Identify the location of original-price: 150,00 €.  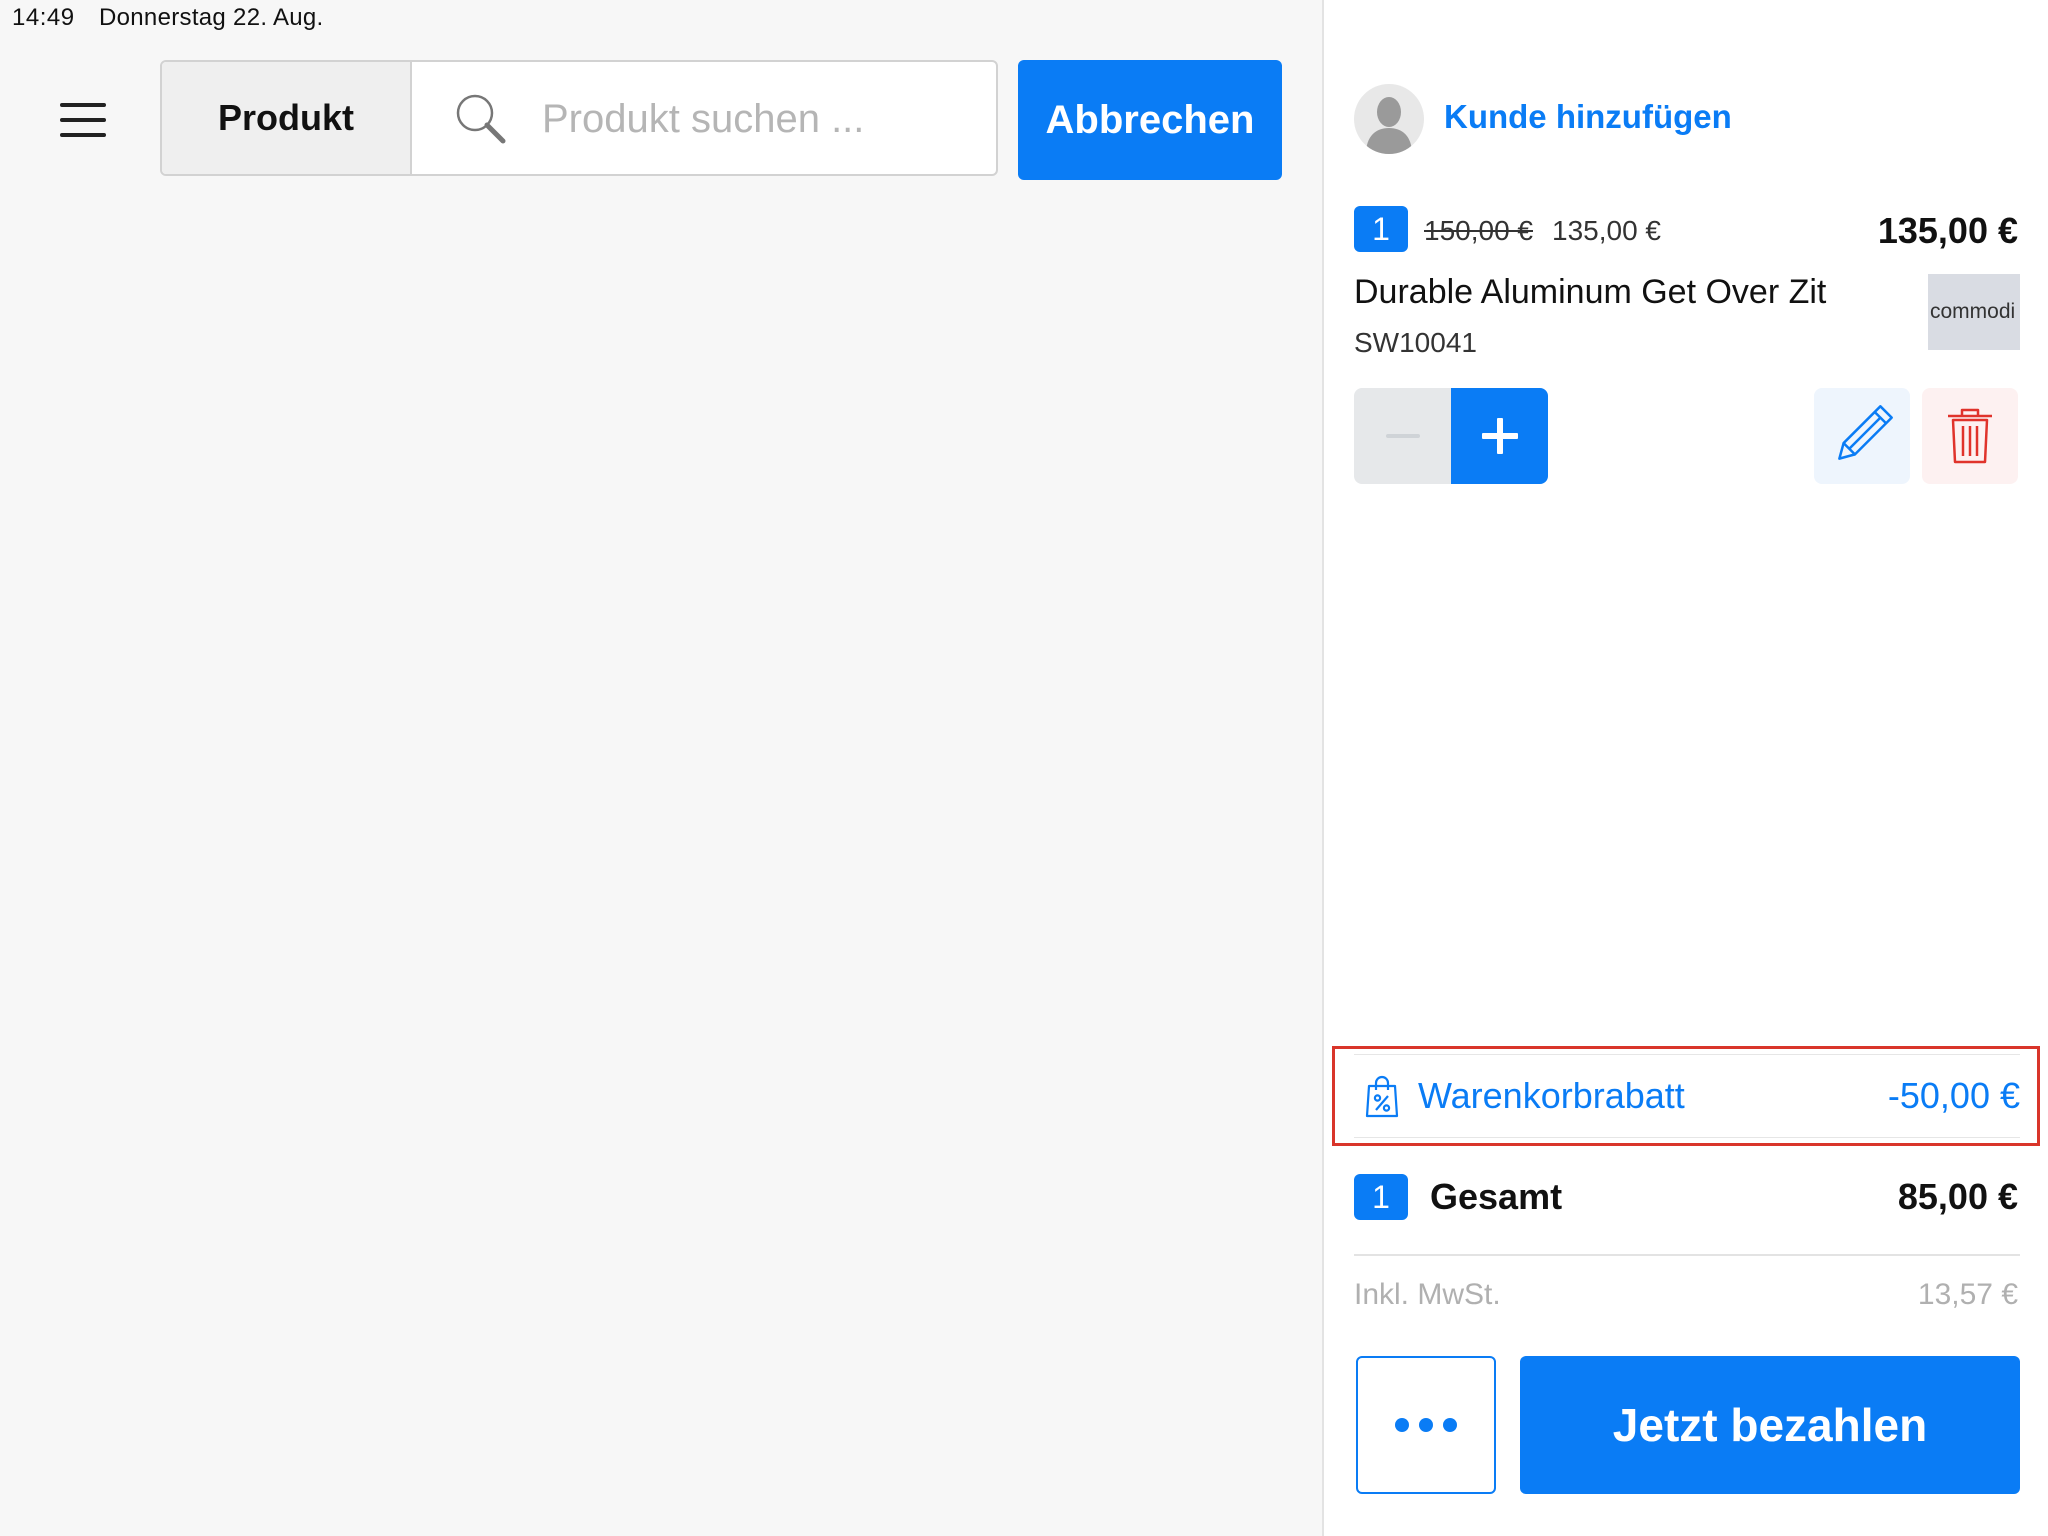
(1478, 230).